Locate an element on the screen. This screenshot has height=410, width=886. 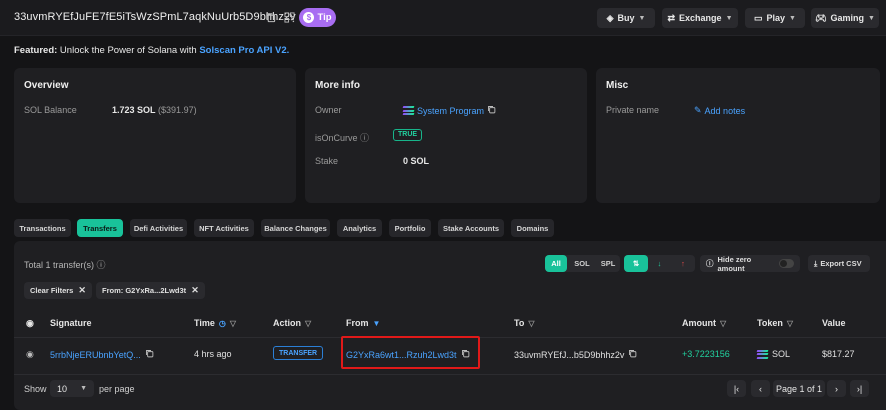
arrow-up-icon: ↑ is located at coordinates (683, 263).